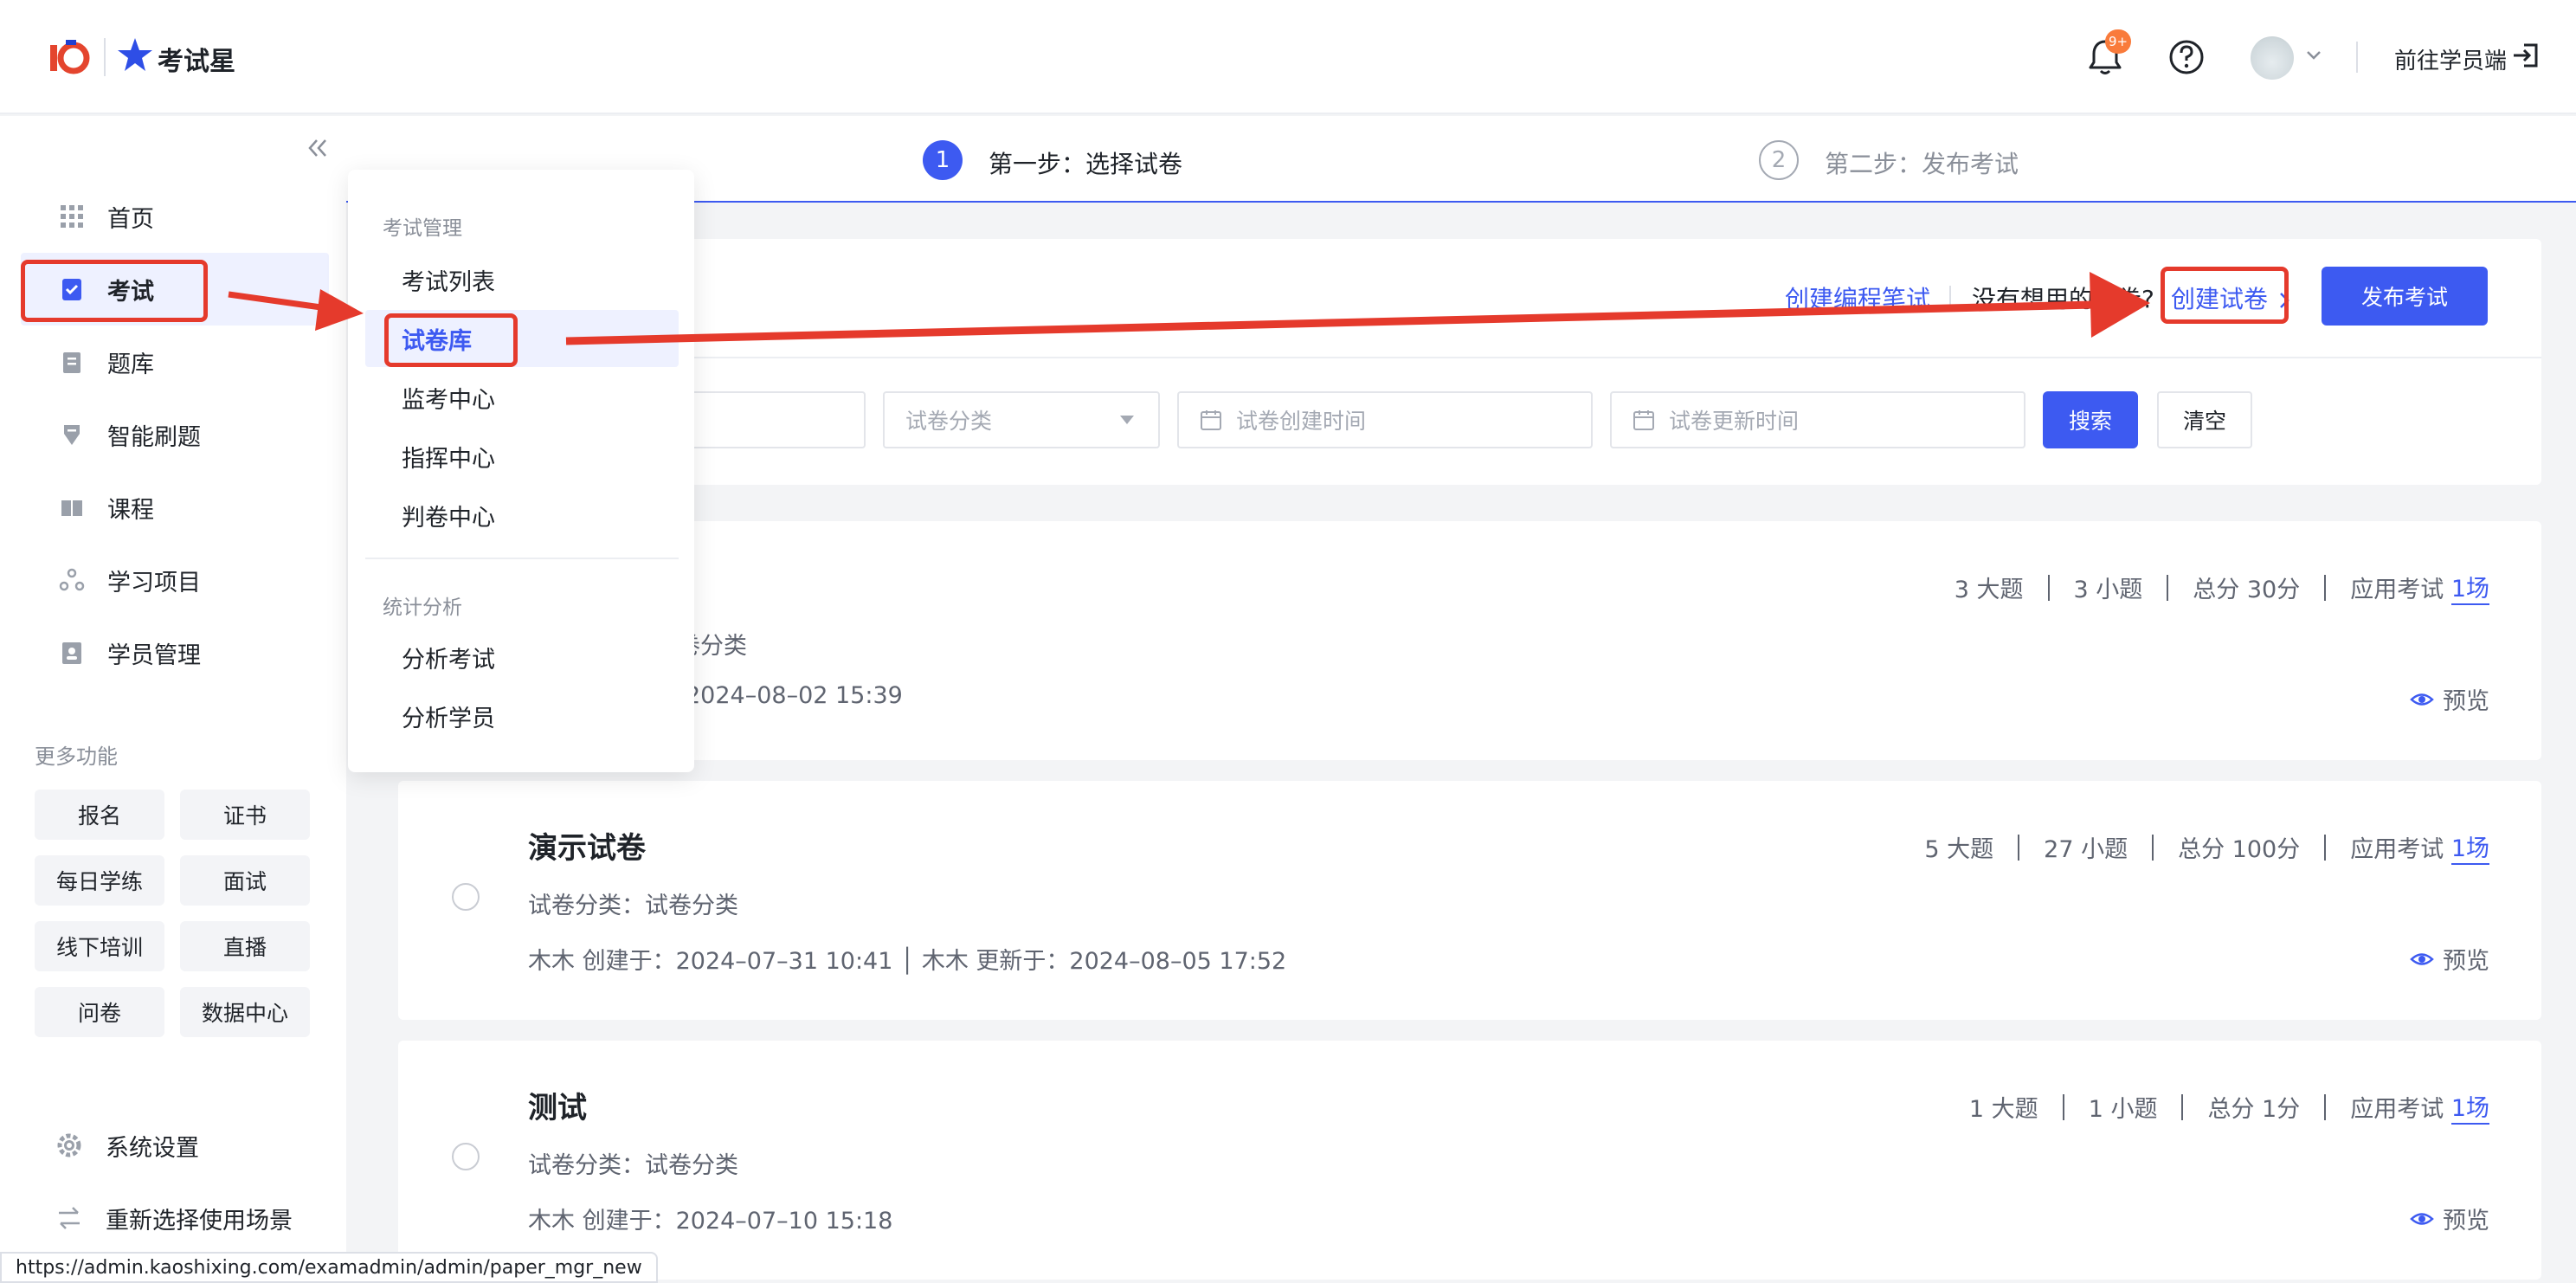  What do you see at coordinates (175, 508) in the screenshot?
I see `sidebar-item-courses: 课程` at bounding box center [175, 508].